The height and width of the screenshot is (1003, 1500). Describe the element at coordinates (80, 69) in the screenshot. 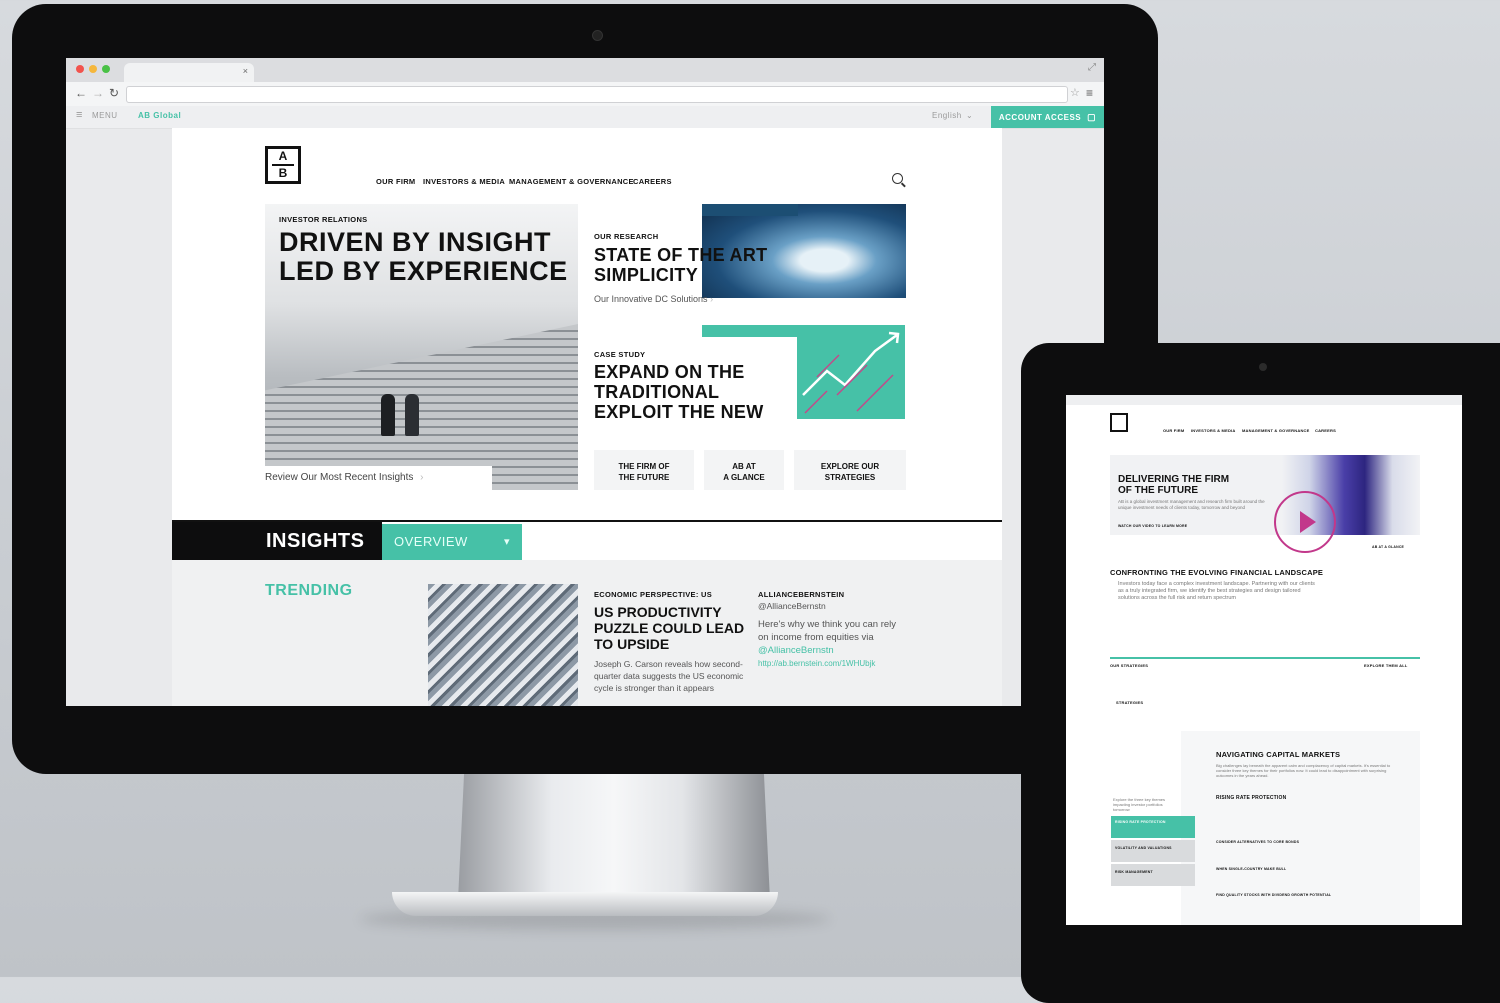

I see `close-window-icon` at that location.